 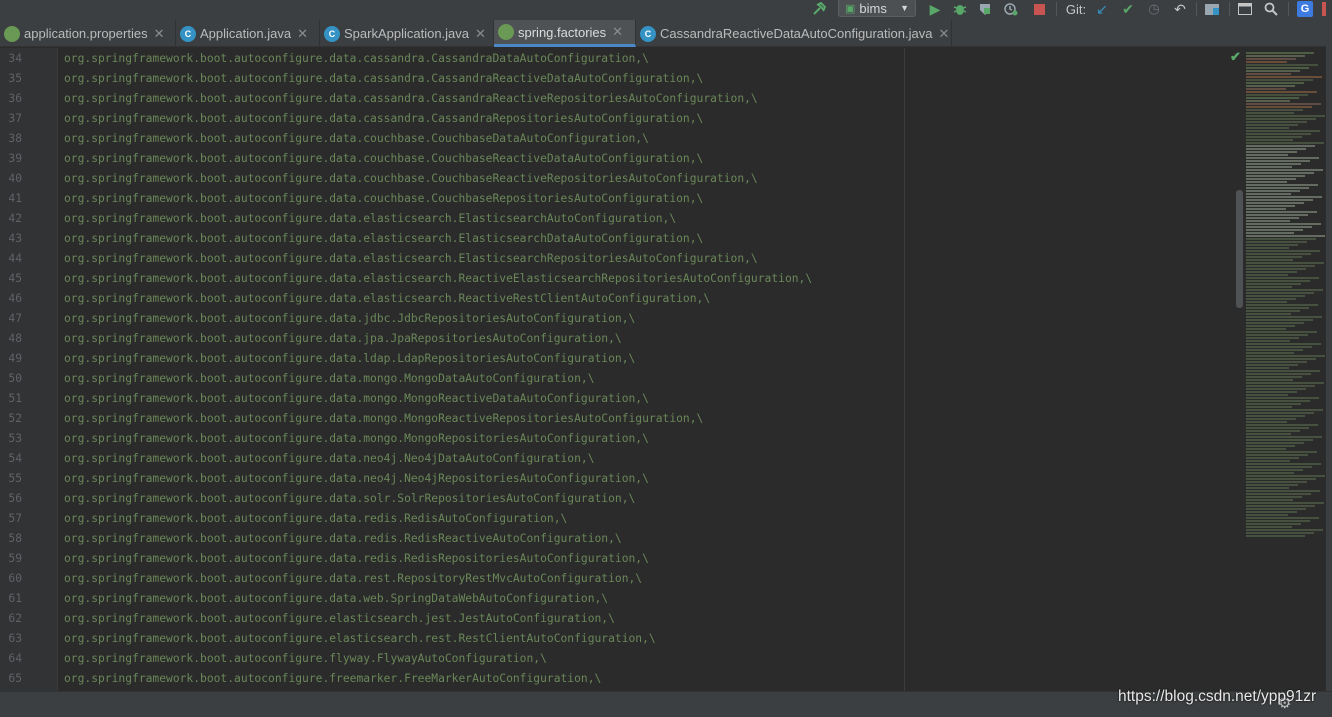 What do you see at coordinates (1285, 369) in the screenshot?
I see `code-minimap` at bounding box center [1285, 369].